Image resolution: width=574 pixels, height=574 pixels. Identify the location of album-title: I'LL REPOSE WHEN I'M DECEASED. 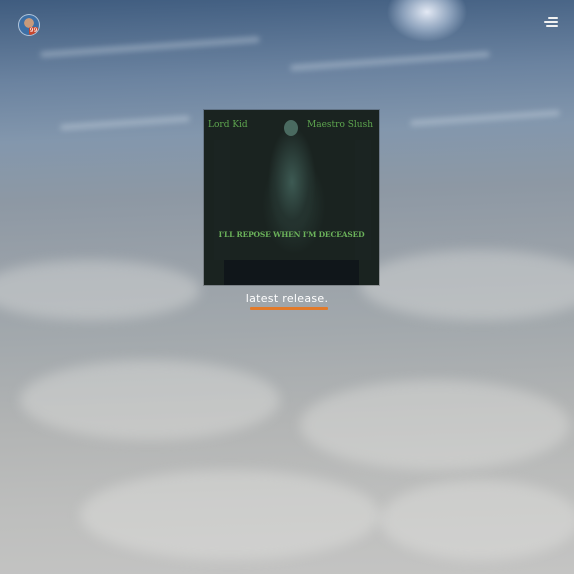
(291, 234).